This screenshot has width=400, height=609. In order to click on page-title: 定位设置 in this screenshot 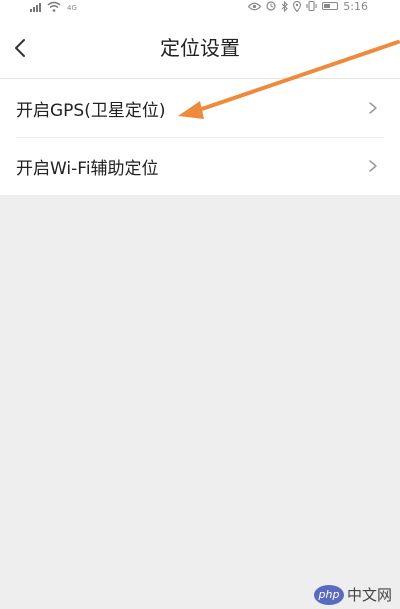, I will do `click(200, 48)`.